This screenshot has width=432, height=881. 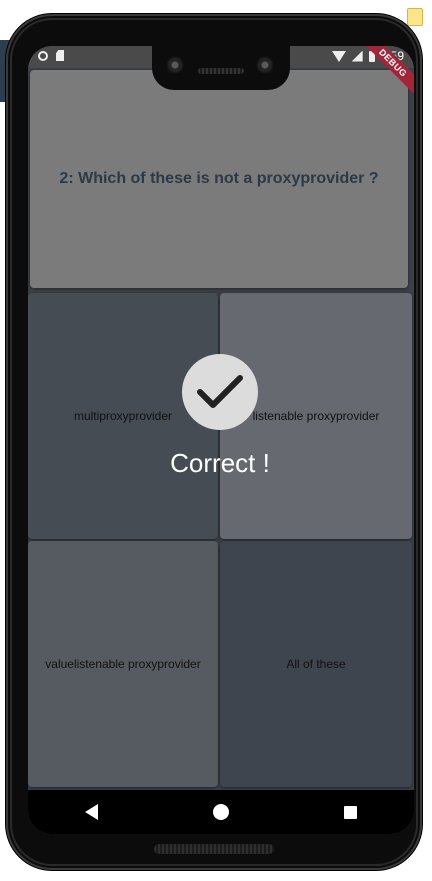 What do you see at coordinates (175, 65) in the screenshot?
I see `front-camera-left-icon` at bounding box center [175, 65].